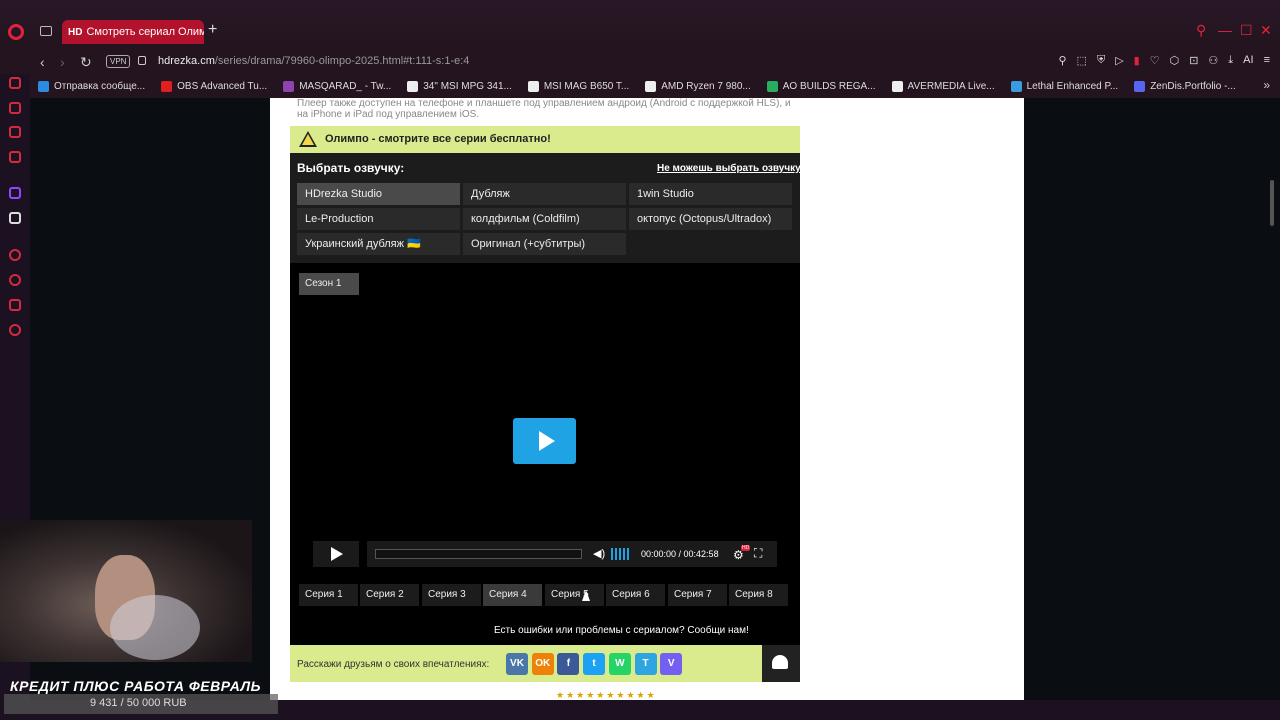 The height and width of the screenshot is (720, 1280). What do you see at coordinates (606, 695) in the screenshot?
I see `rating-stars: ★★★★★★★★★★` at bounding box center [606, 695].